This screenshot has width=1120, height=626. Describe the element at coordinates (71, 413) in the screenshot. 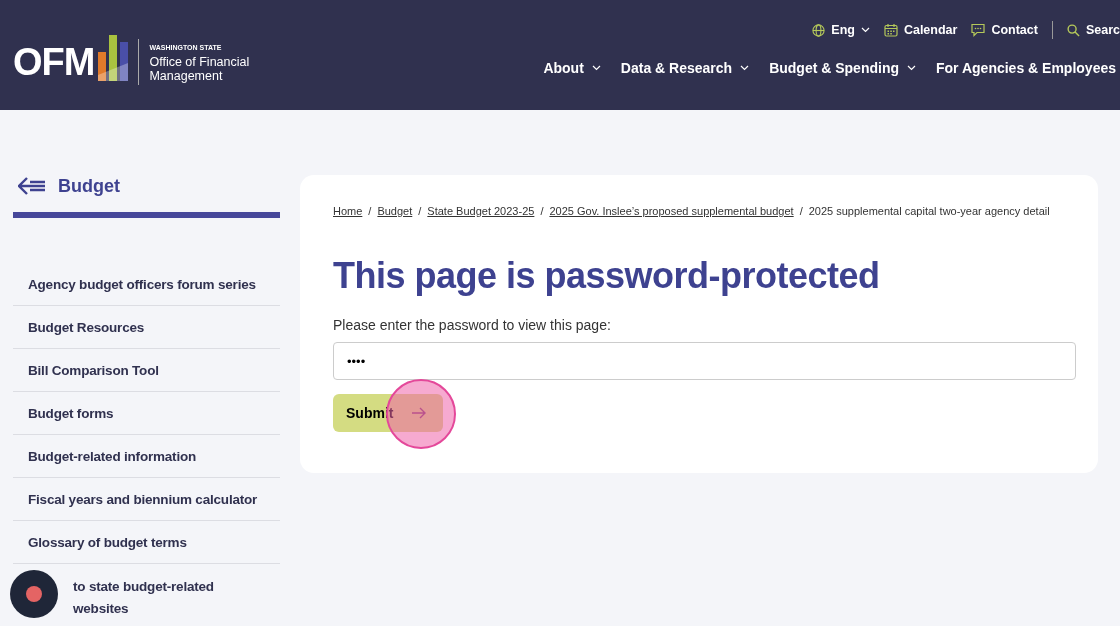

I see `sidebar-link: Budget forms` at that location.